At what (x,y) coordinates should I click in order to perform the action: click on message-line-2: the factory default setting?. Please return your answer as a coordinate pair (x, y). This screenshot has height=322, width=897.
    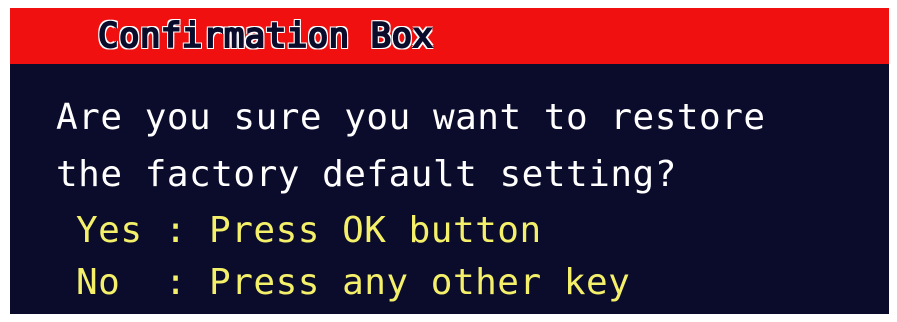
    Looking at the image, I should click on (366, 174).